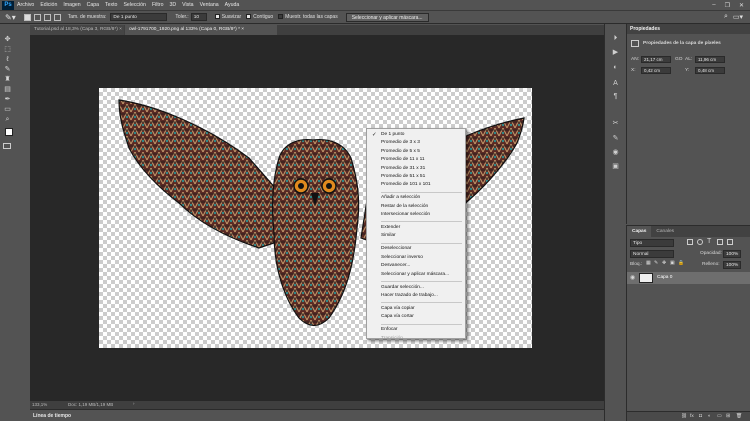  Describe the element at coordinates (726, 17) in the screenshot. I see `search-icon: ⌕` at that location.